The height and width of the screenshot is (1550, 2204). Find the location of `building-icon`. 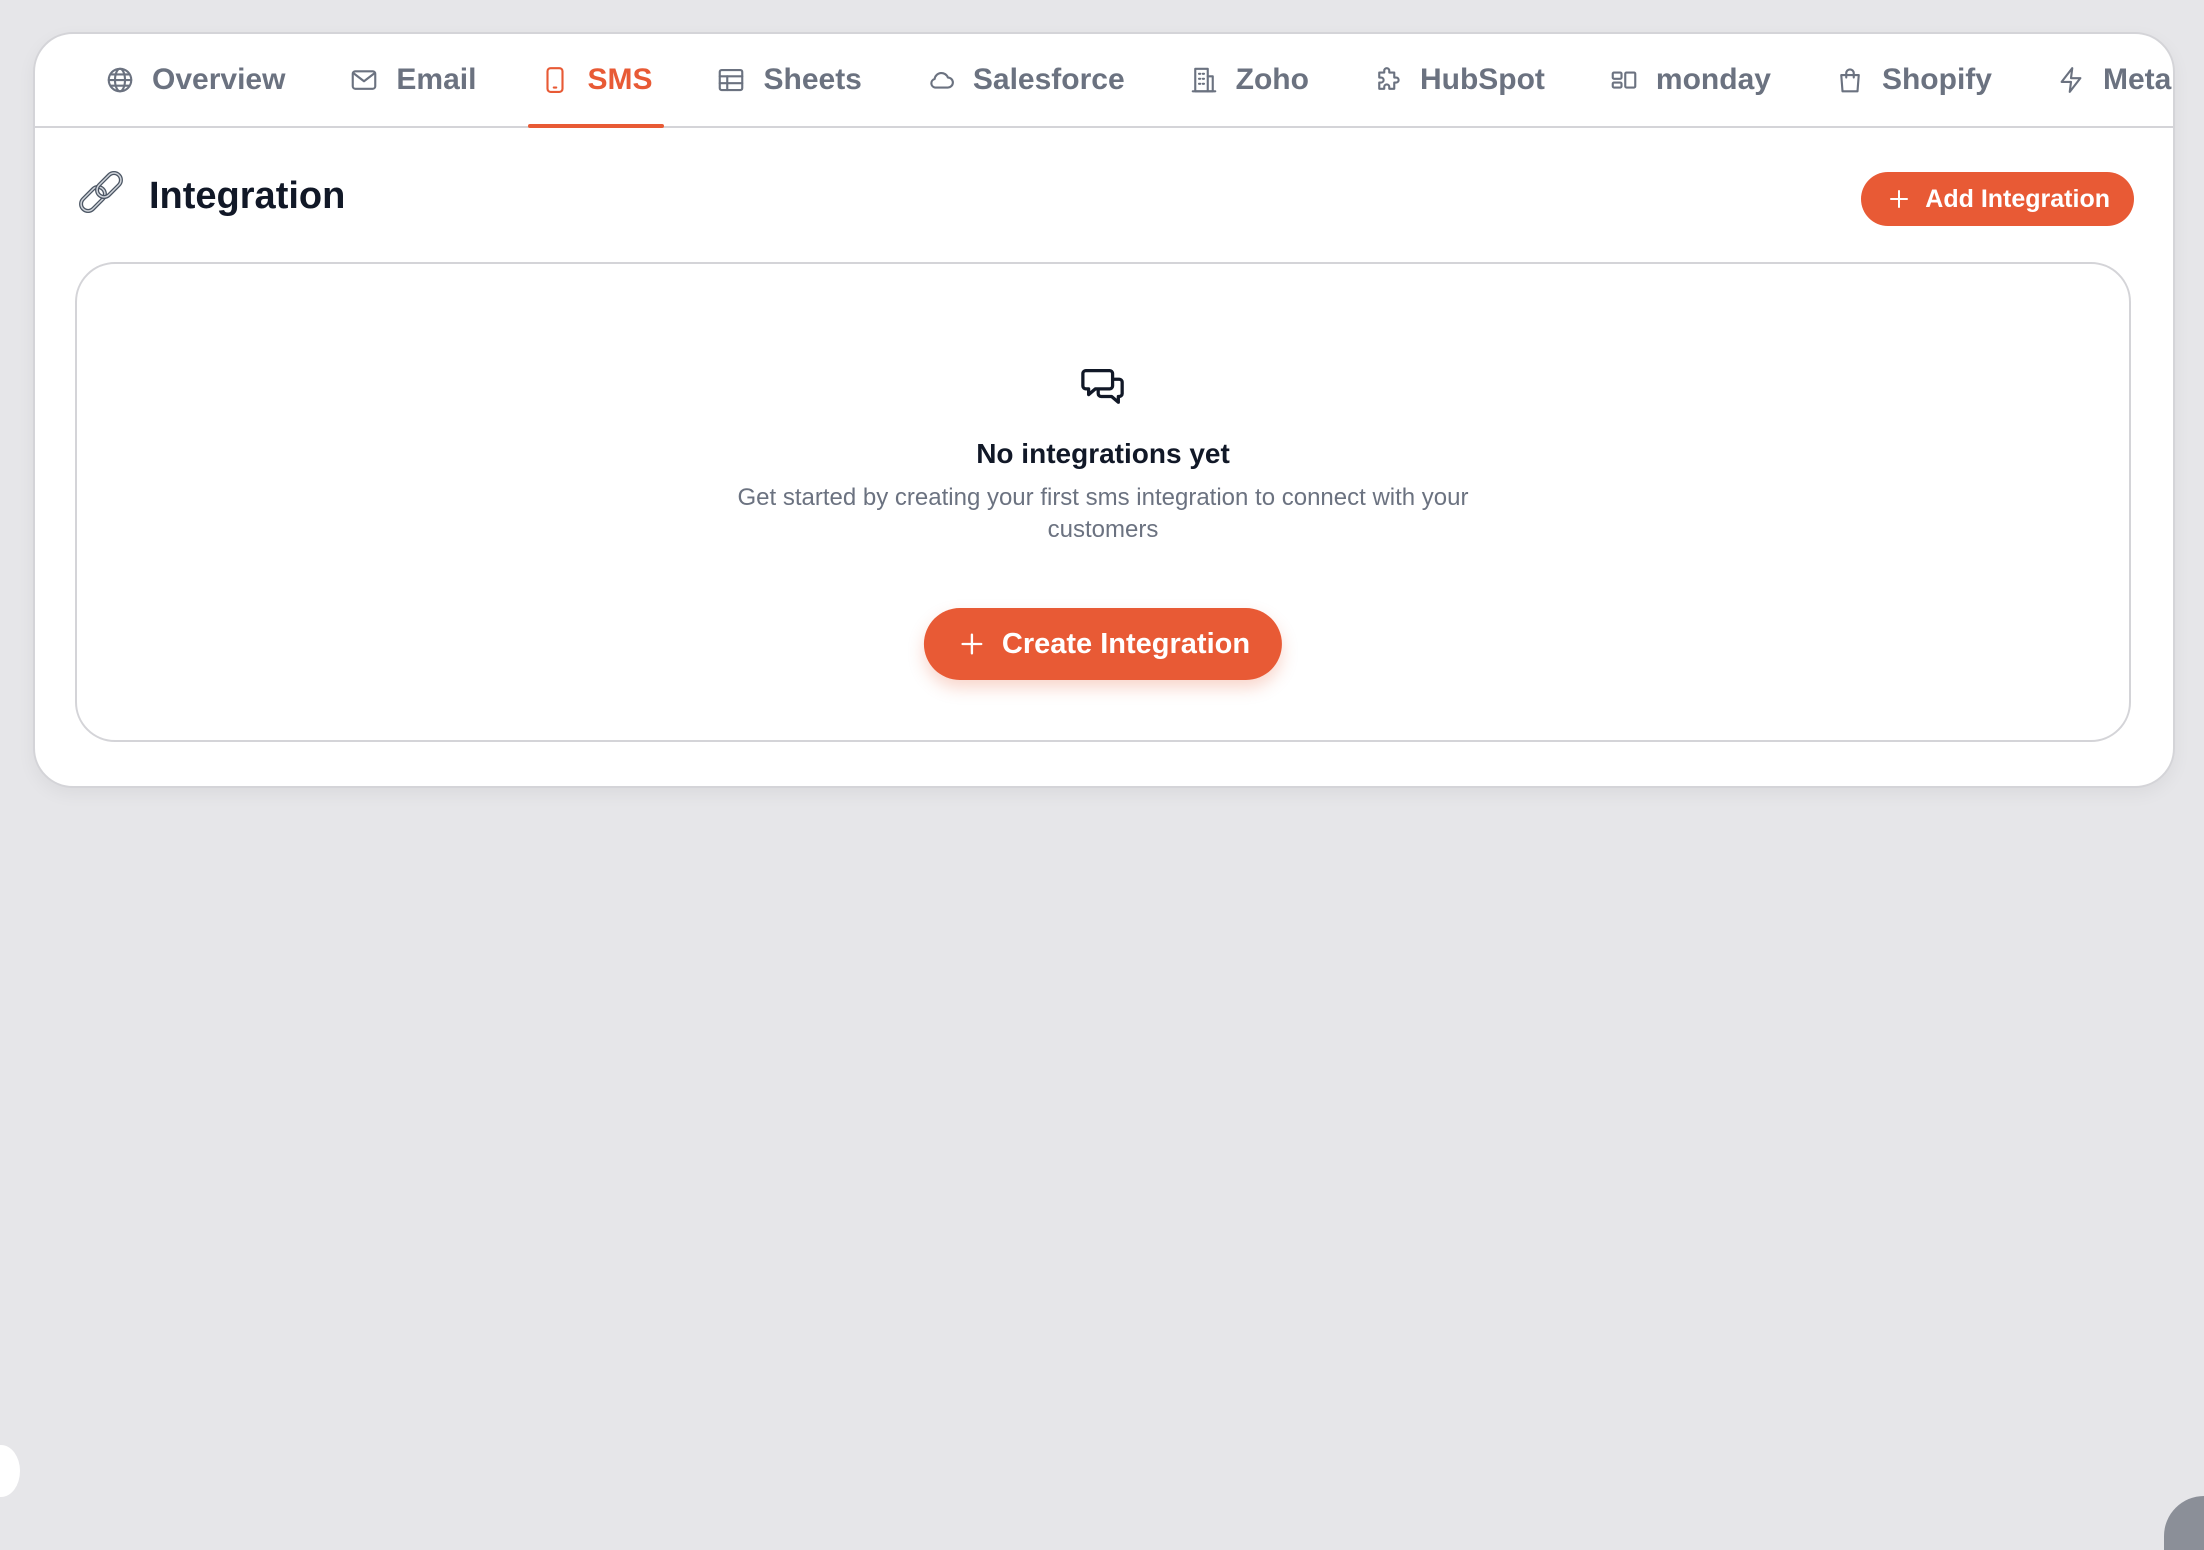

building-icon is located at coordinates (1203, 80).